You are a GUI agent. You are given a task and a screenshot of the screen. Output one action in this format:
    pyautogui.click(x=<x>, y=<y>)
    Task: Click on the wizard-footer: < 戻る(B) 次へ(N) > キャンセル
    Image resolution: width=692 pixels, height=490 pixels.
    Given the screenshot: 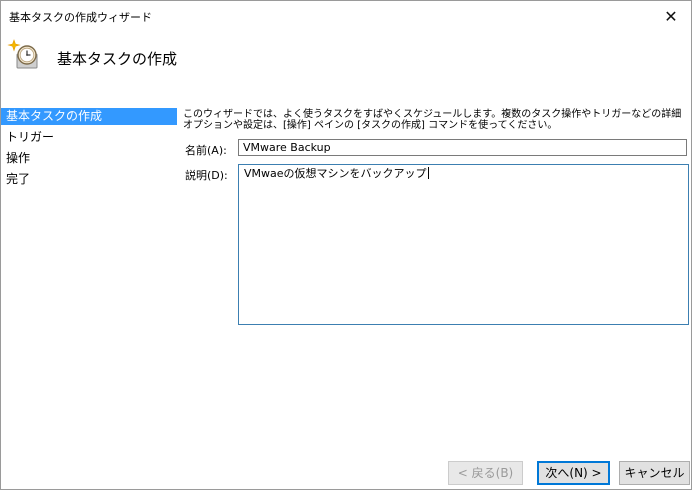 What is the action you would take?
    pyautogui.click(x=346, y=472)
    